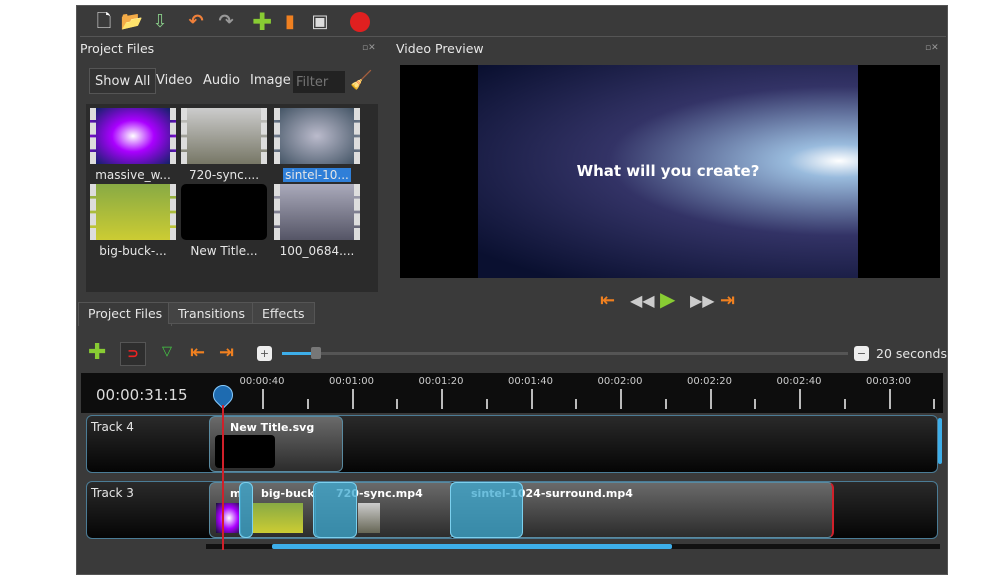 The width and height of the screenshot is (1000, 580). What do you see at coordinates (565, 353) in the screenshot?
I see `zoom-slider` at bounding box center [565, 353].